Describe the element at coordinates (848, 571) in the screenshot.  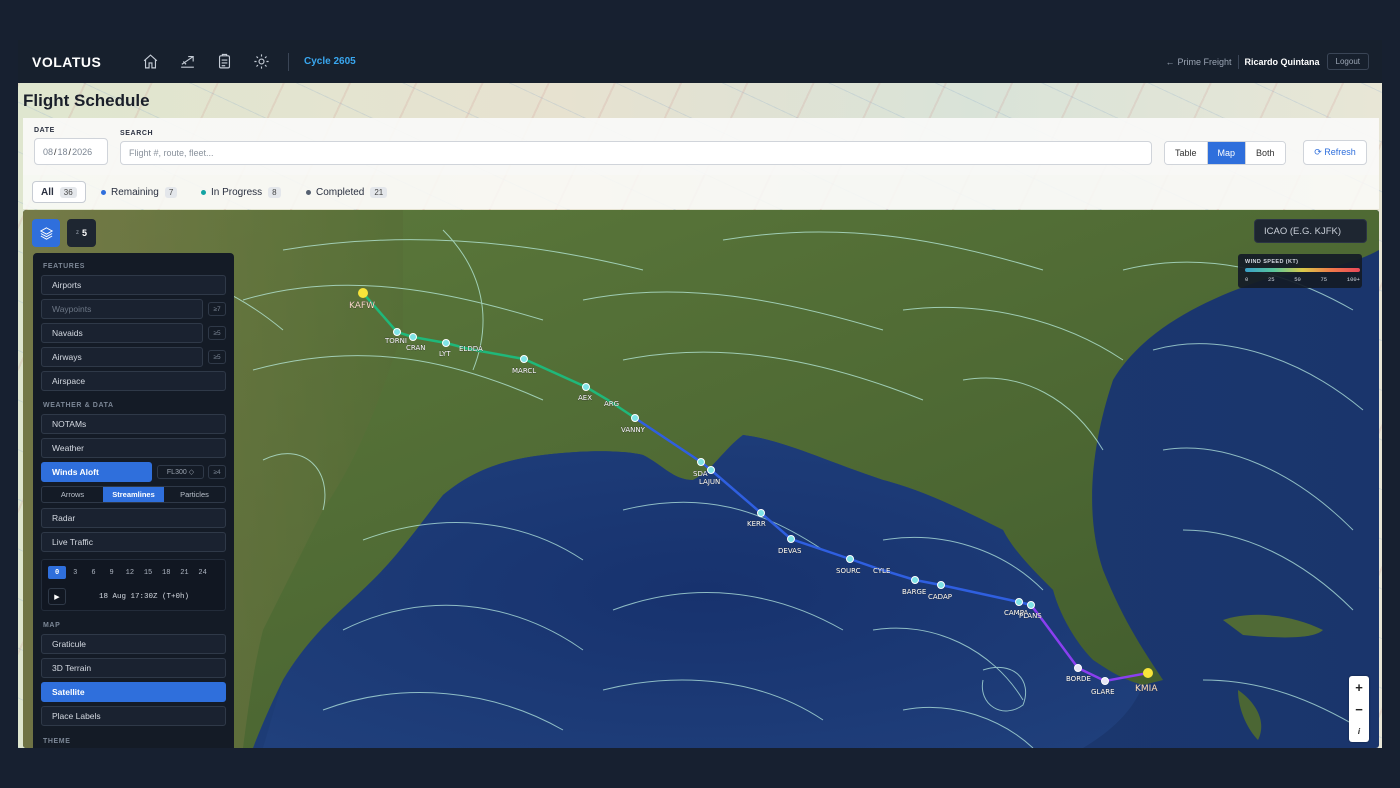
I see `route-label: SOURC` at that location.